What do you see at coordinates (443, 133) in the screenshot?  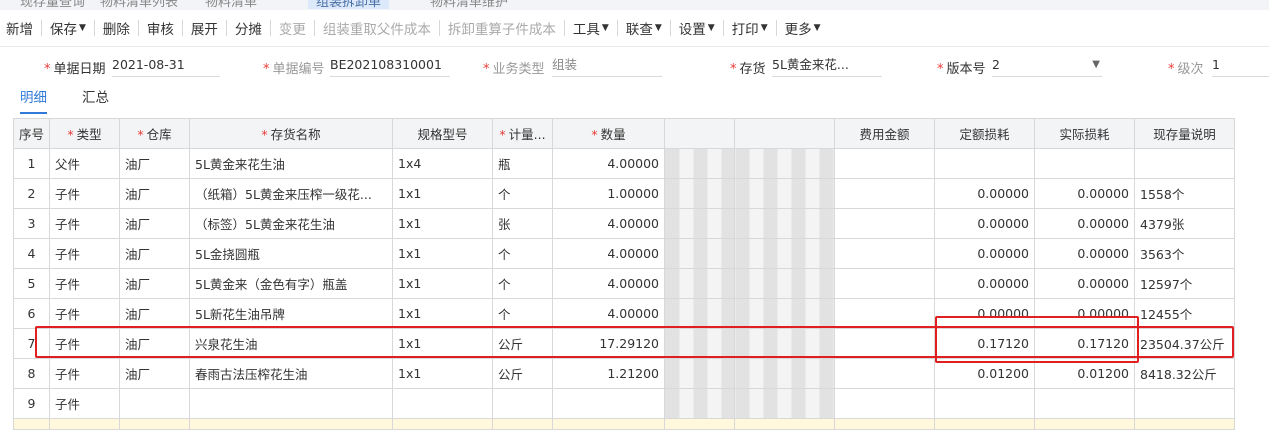 I see `col-header-spec: 规格型号` at bounding box center [443, 133].